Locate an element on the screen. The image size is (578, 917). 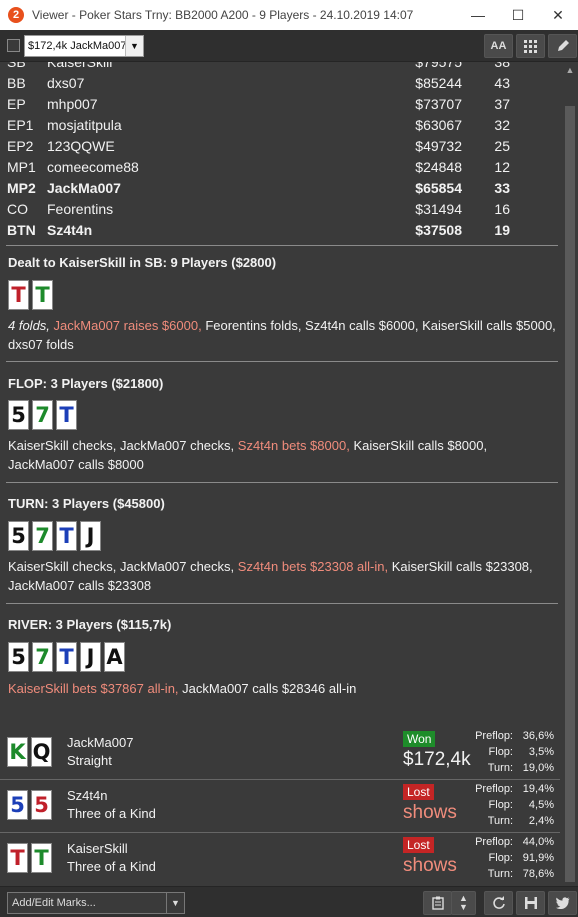
seat-player-name: comeecome88 is located at coordinates (93, 167).